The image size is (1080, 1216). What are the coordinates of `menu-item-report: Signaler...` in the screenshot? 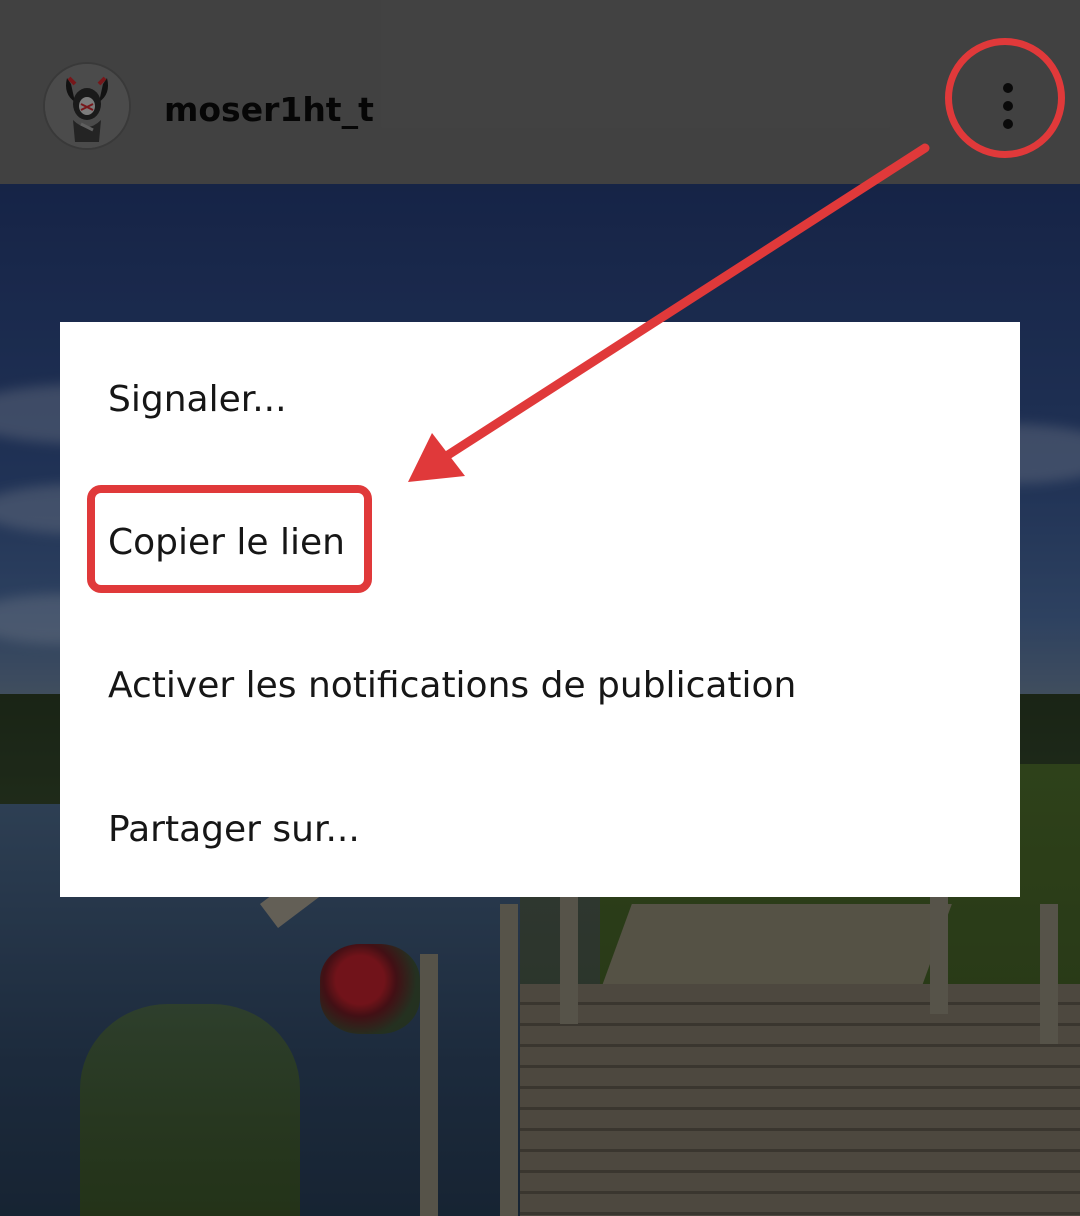 It's located at (540, 399).